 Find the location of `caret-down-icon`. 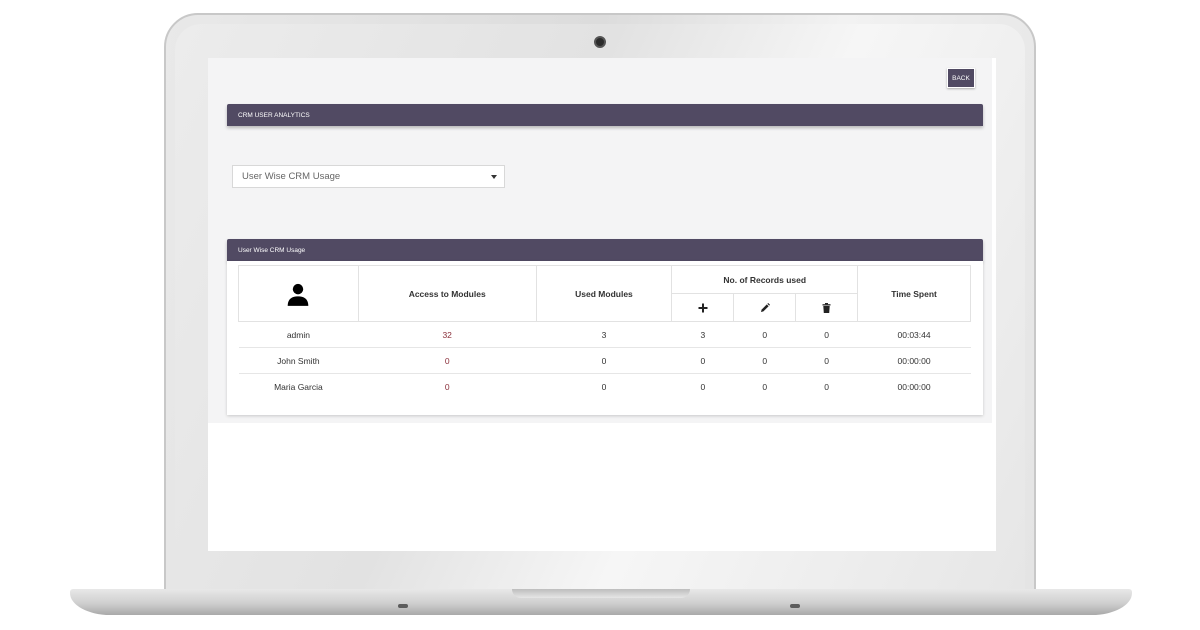

caret-down-icon is located at coordinates (494, 177).